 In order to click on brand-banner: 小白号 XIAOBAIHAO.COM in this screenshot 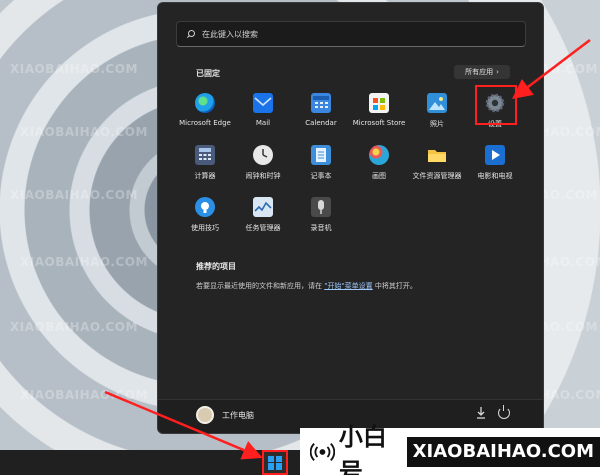, I will do `click(450, 449)`.